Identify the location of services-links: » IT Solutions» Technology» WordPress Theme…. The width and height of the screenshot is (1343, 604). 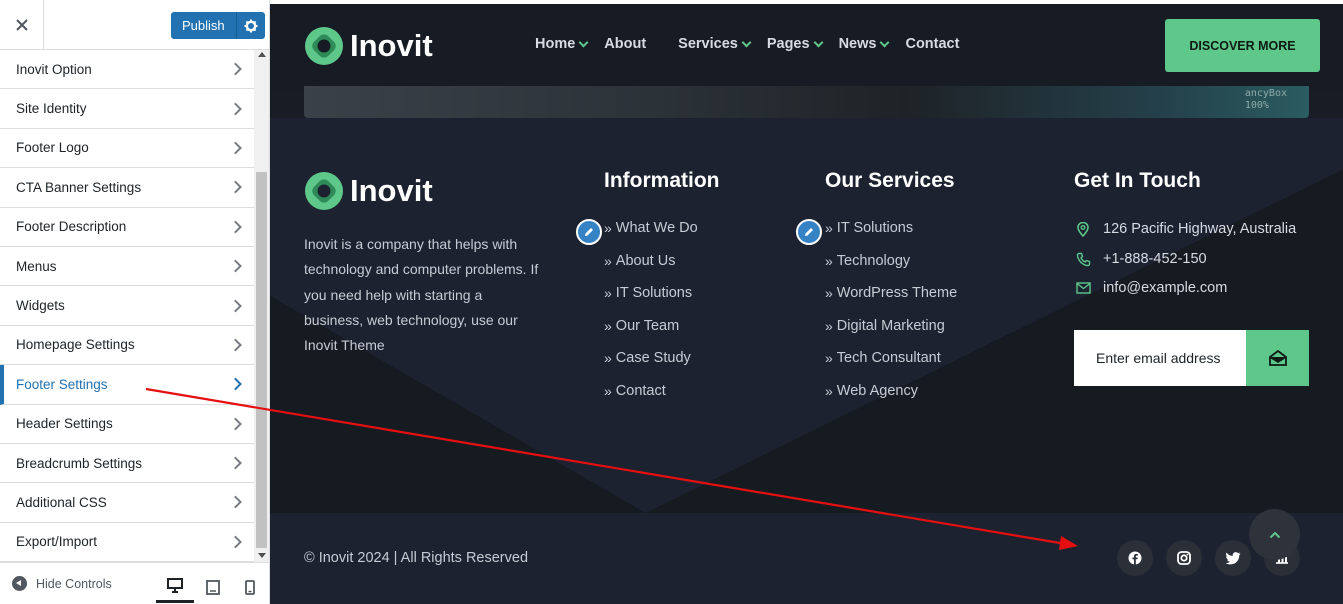
(891, 317).